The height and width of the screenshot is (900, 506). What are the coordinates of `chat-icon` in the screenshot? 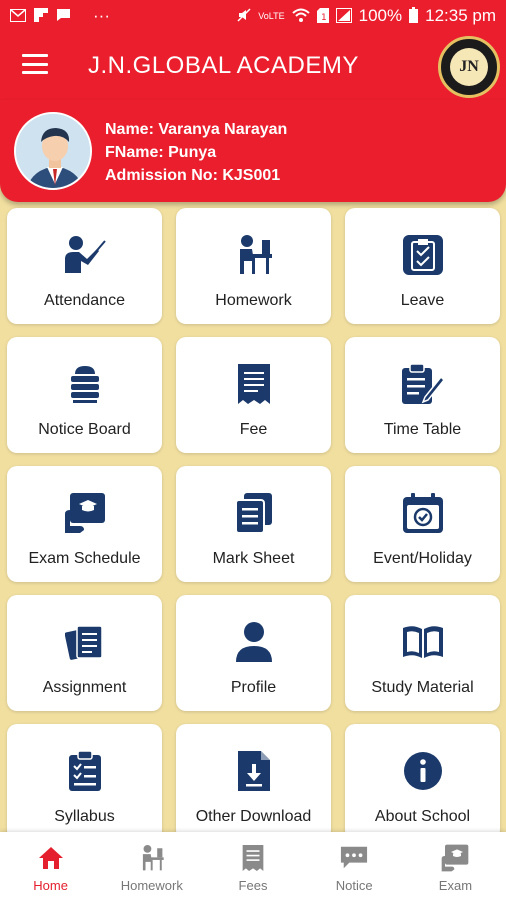 It's located at (354, 858).